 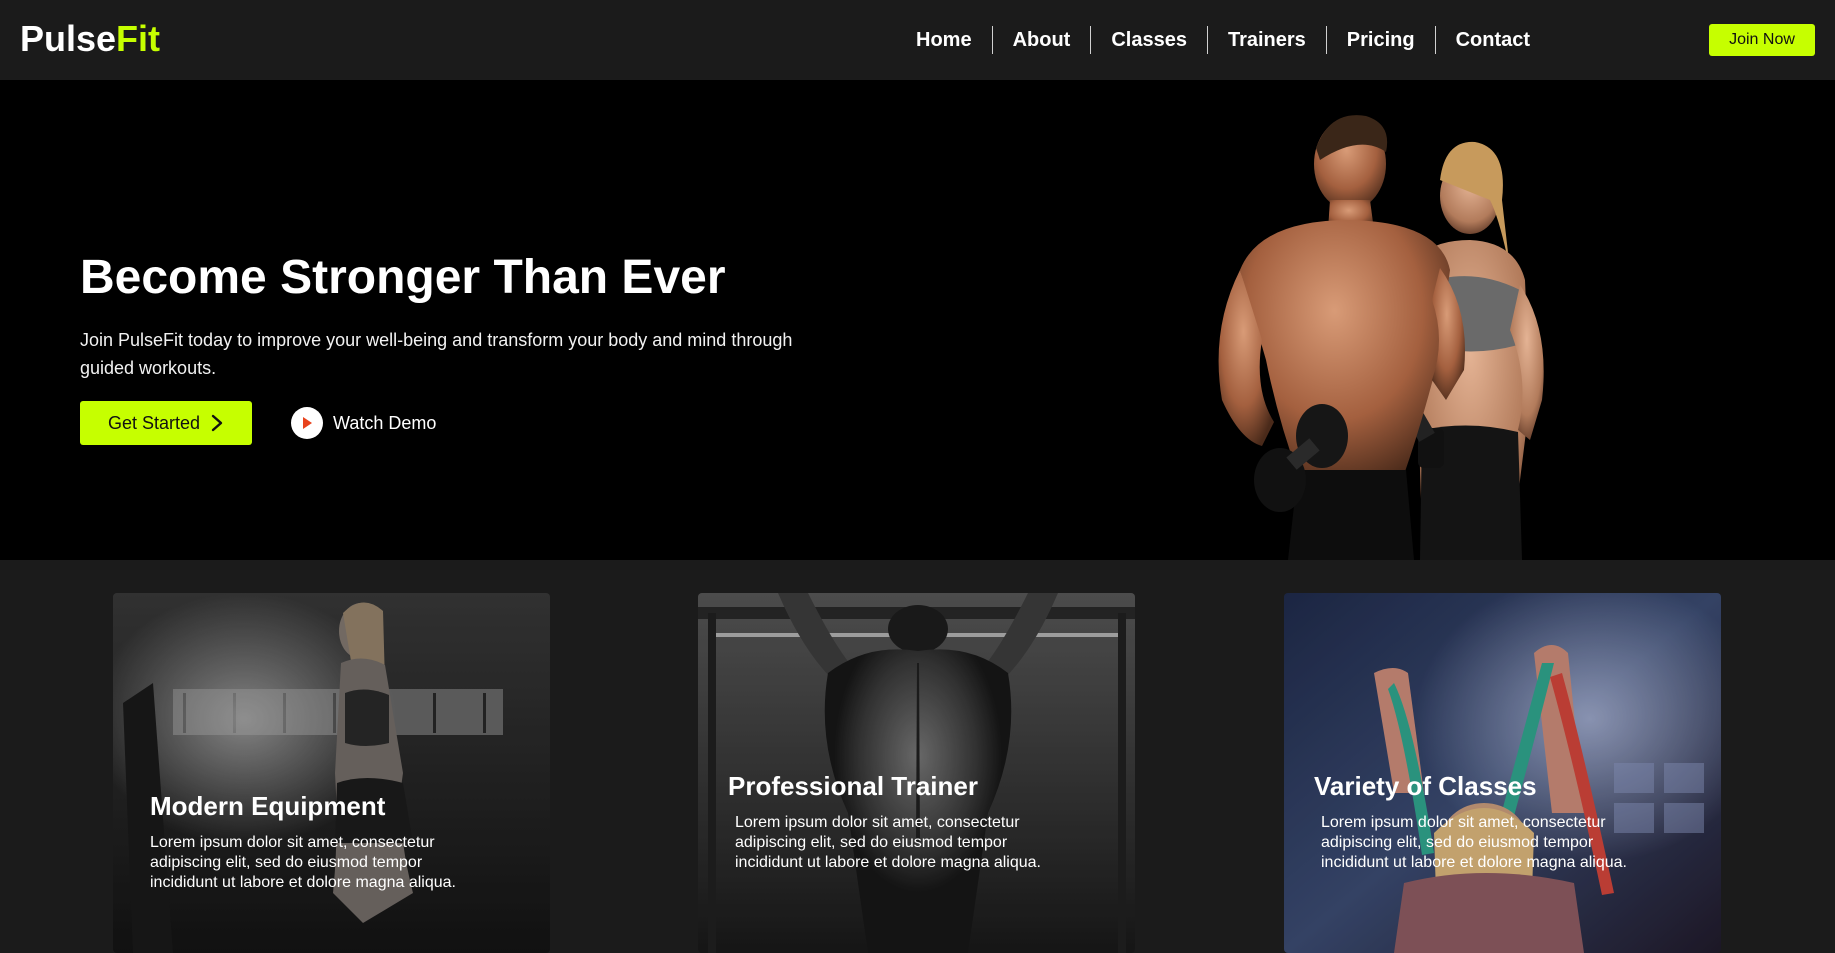 What do you see at coordinates (1266, 40) in the screenshot?
I see `nav-trainers: Trainers` at bounding box center [1266, 40].